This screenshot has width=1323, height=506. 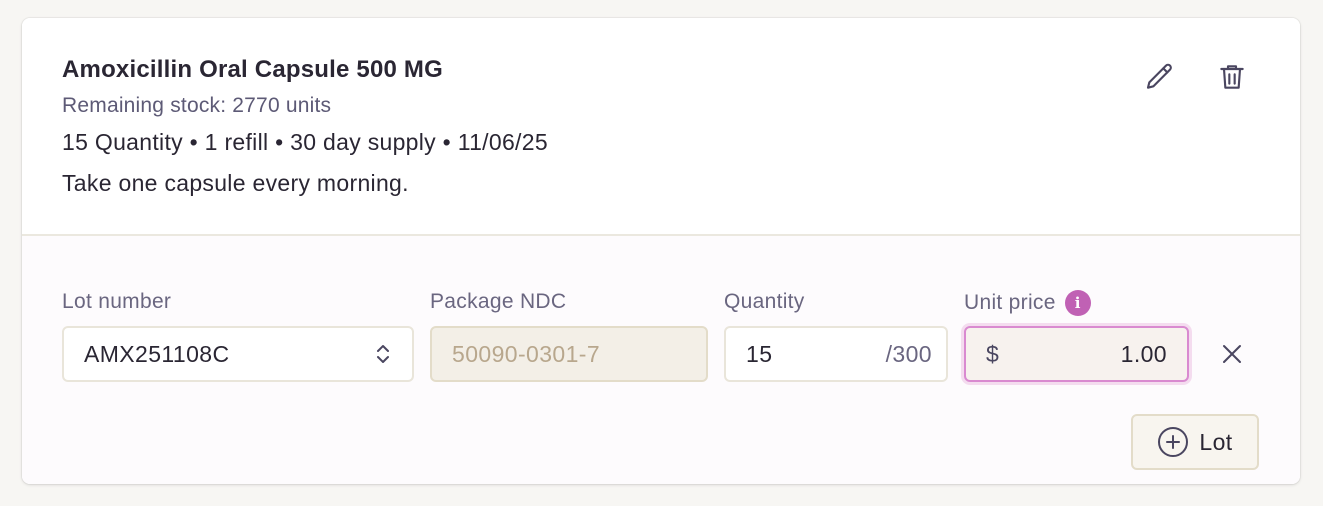 What do you see at coordinates (836, 354) in the screenshot?
I see `quantity-input: 15 /300` at bounding box center [836, 354].